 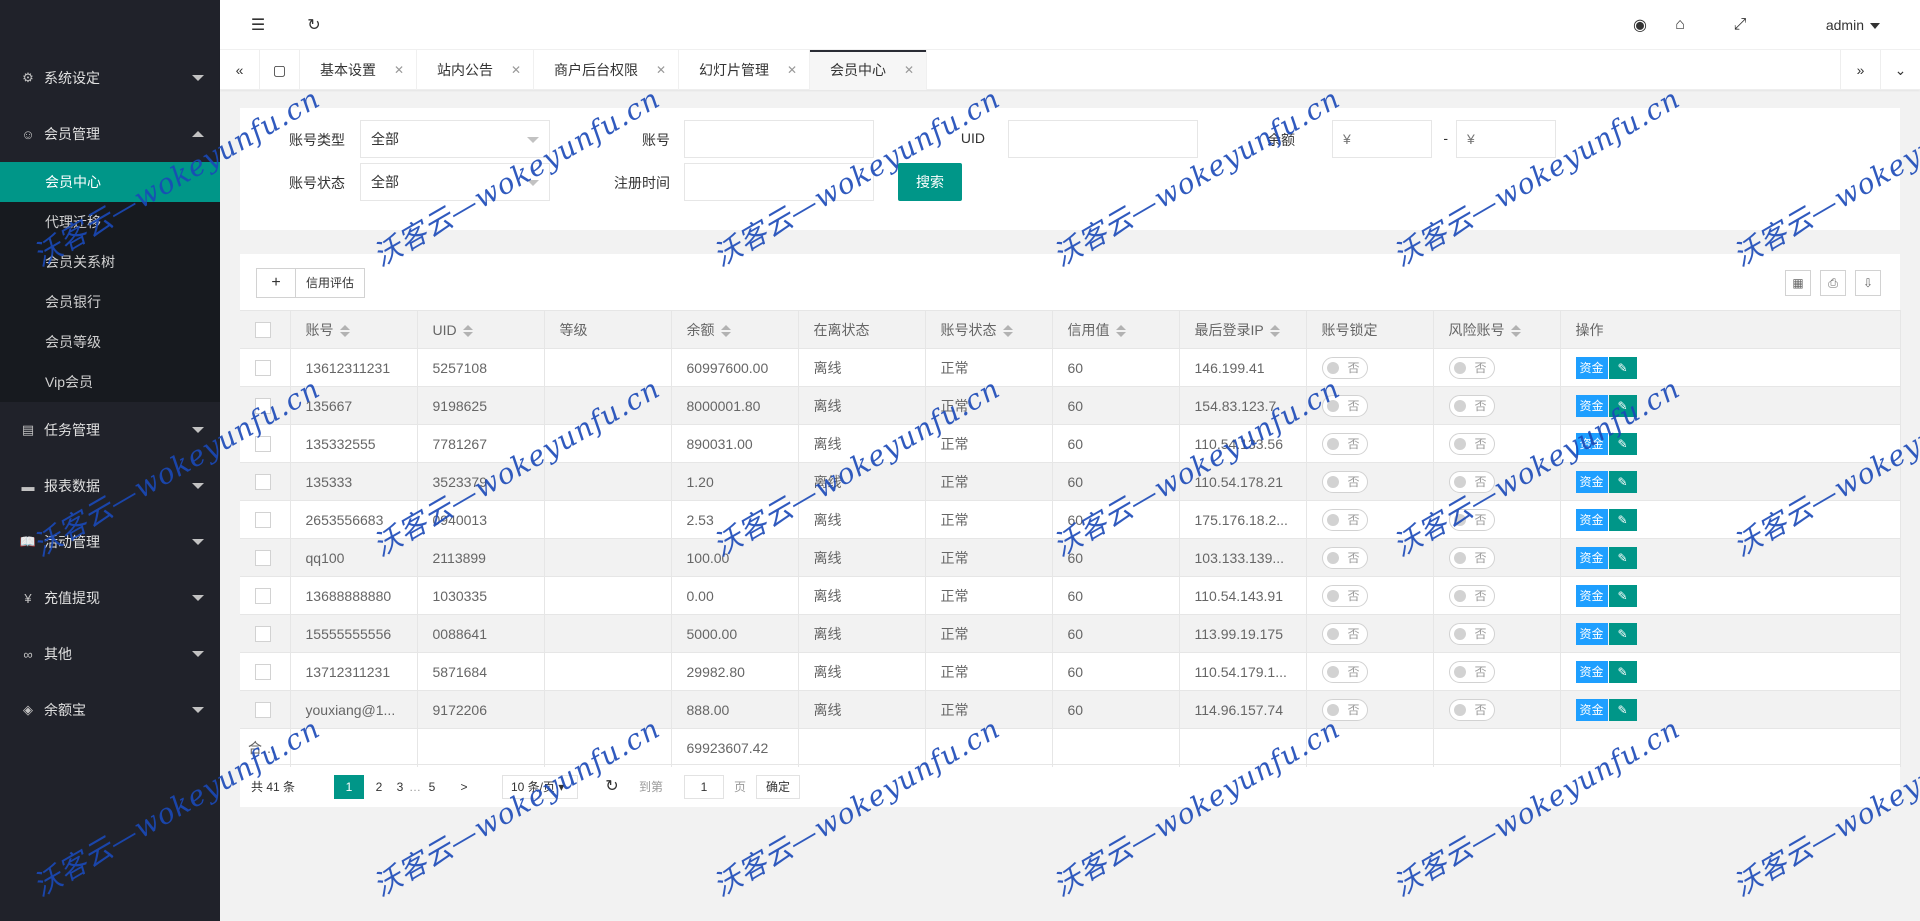 I want to click on home-tab-icon: ▢, so click(x=280, y=70).